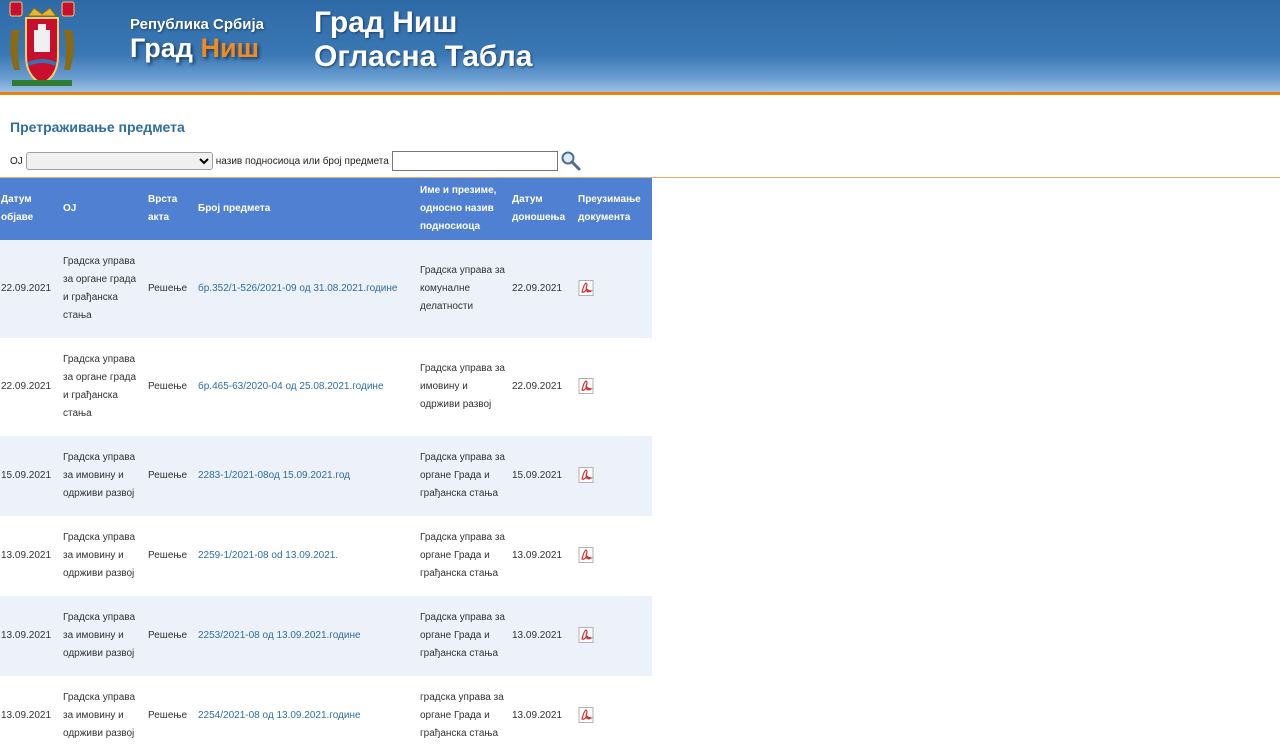 Image resolution: width=1280 pixels, height=756 pixels. I want to click on cell-case-number: 2283-1/2021-08од 15.09.2021.год, so click(309, 476).